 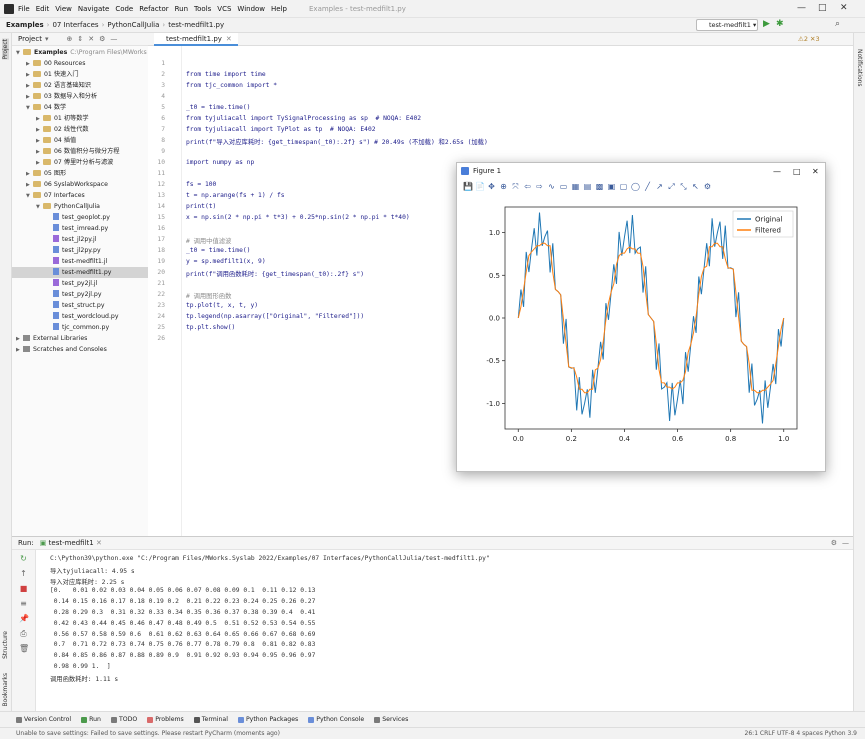 What do you see at coordinates (777, 171) in the screenshot?
I see `figure-minimize-button: —` at bounding box center [777, 171].